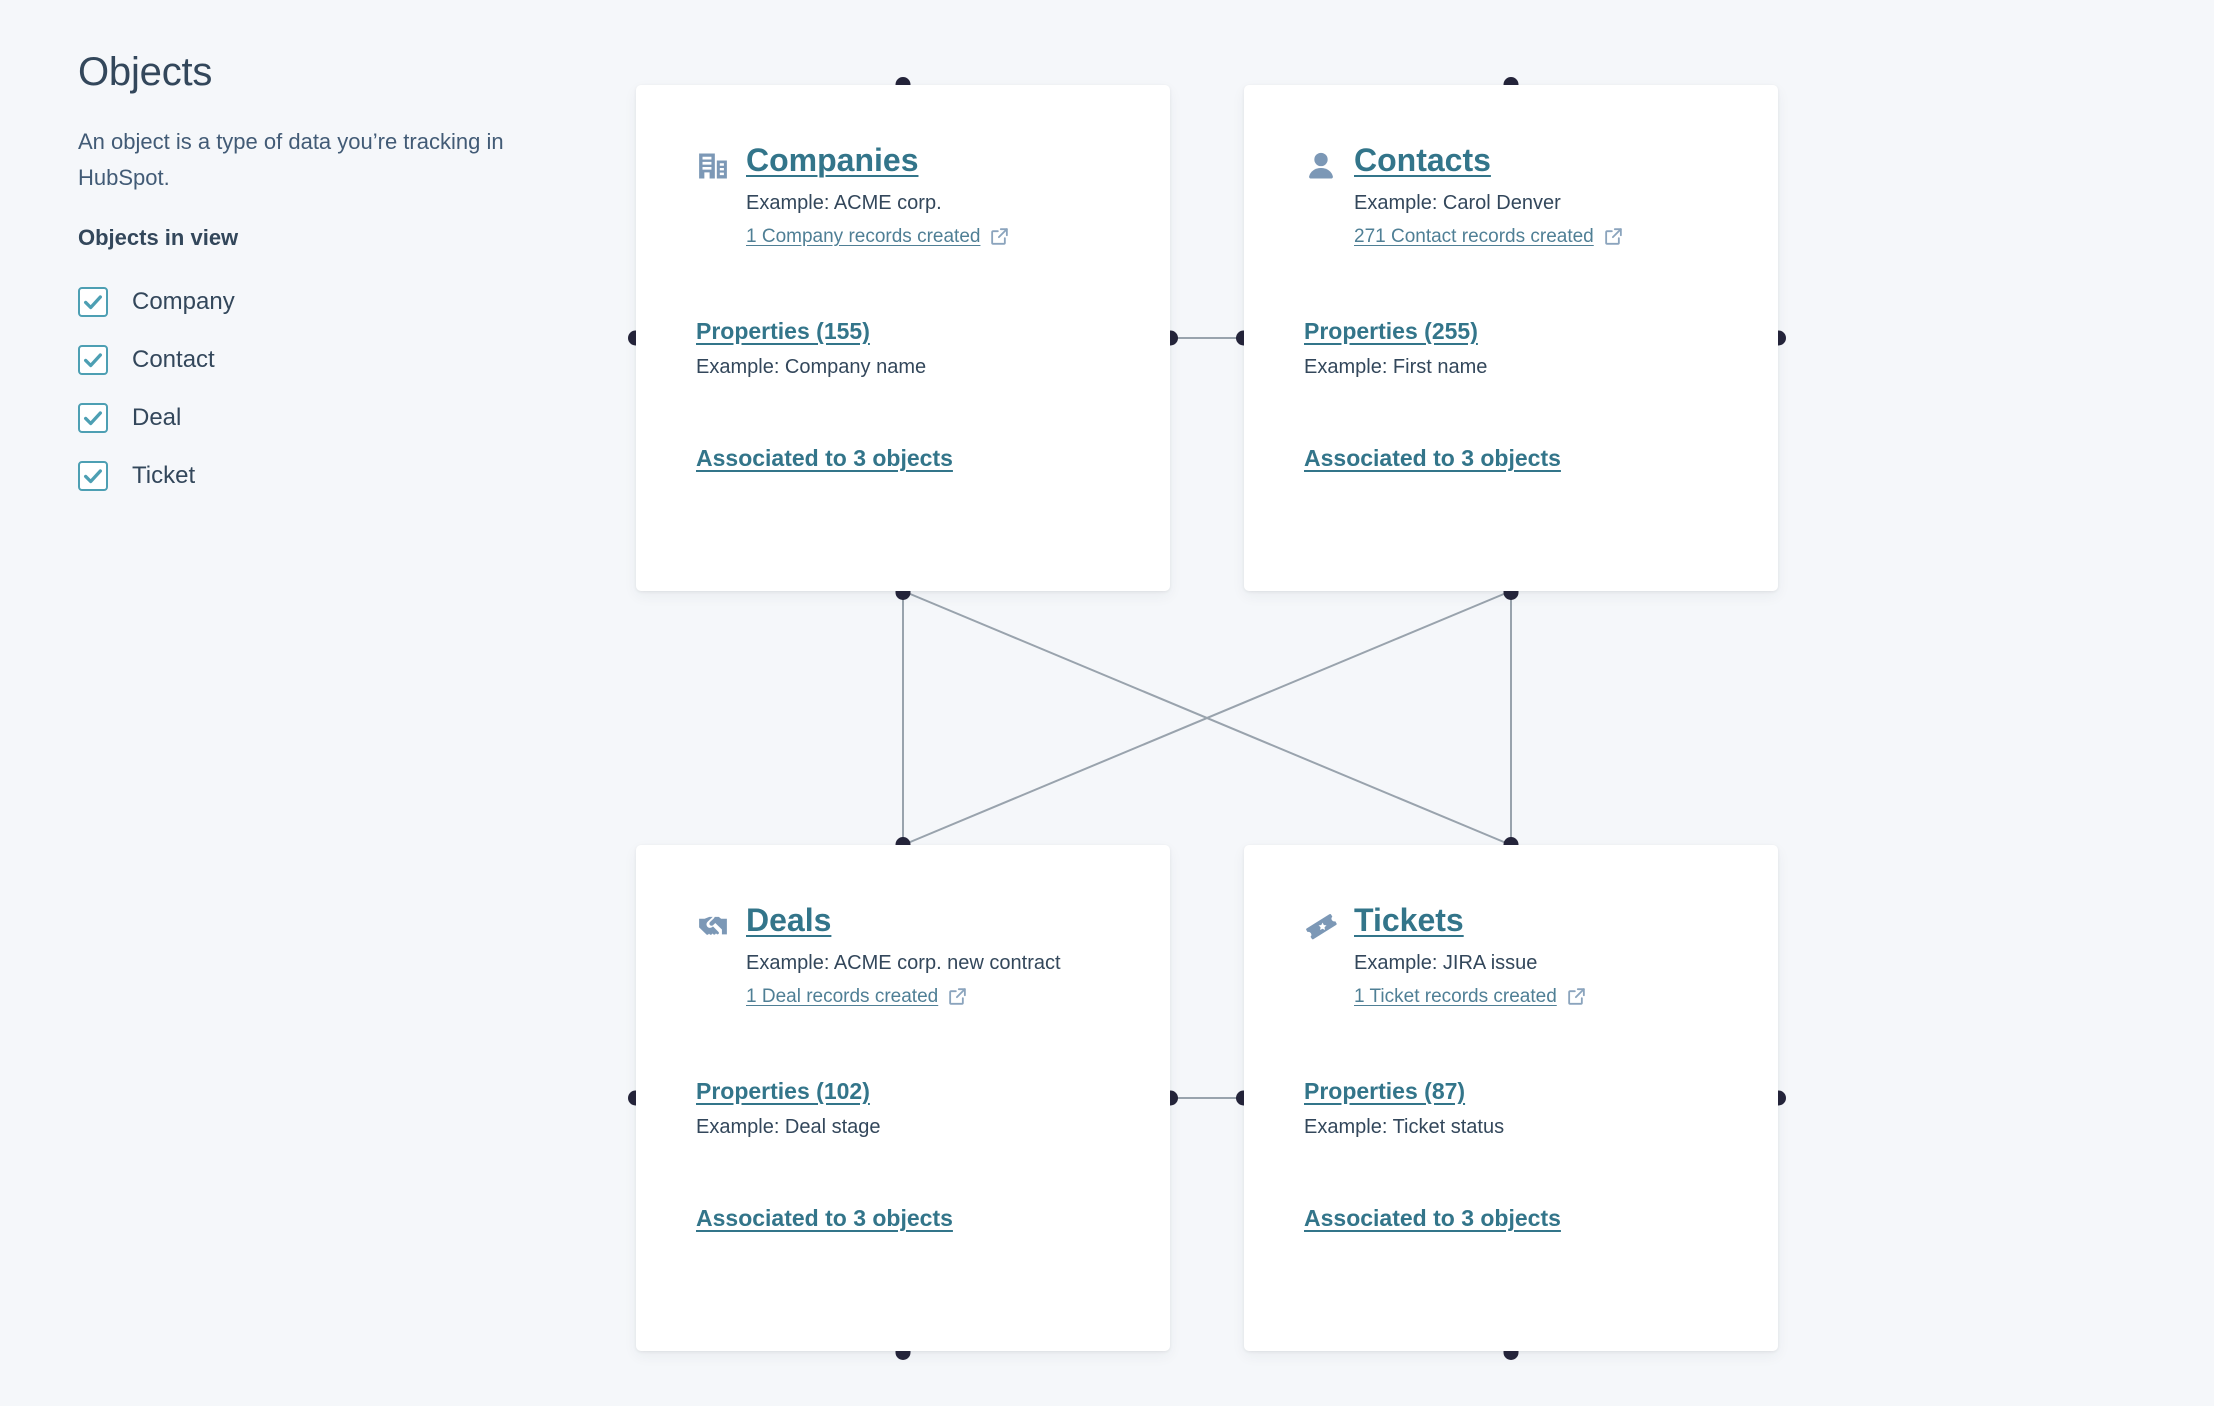 This screenshot has height=1406, width=2214. What do you see at coordinates (328, 476) in the screenshot?
I see `checkbox-row-ticket: Ticket` at bounding box center [328, 476].